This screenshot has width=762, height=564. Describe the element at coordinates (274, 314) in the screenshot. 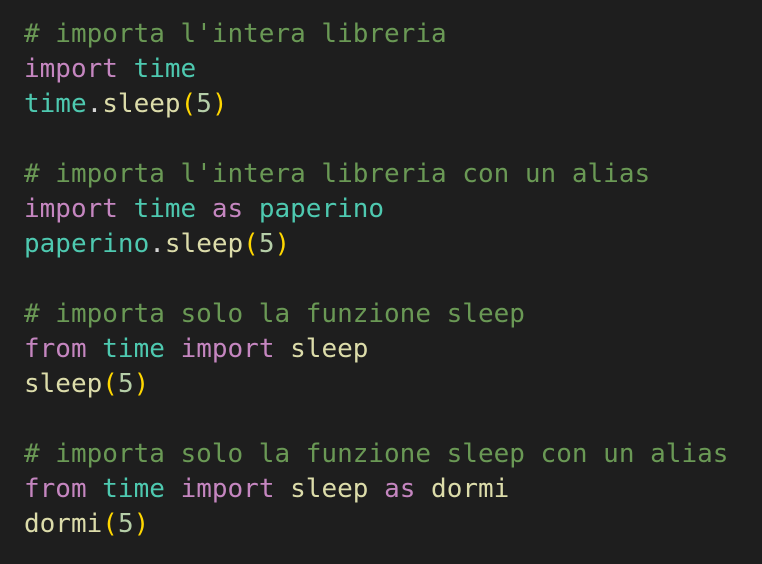

I see `code-comment: # importa solo la funzione sleep` at that location.